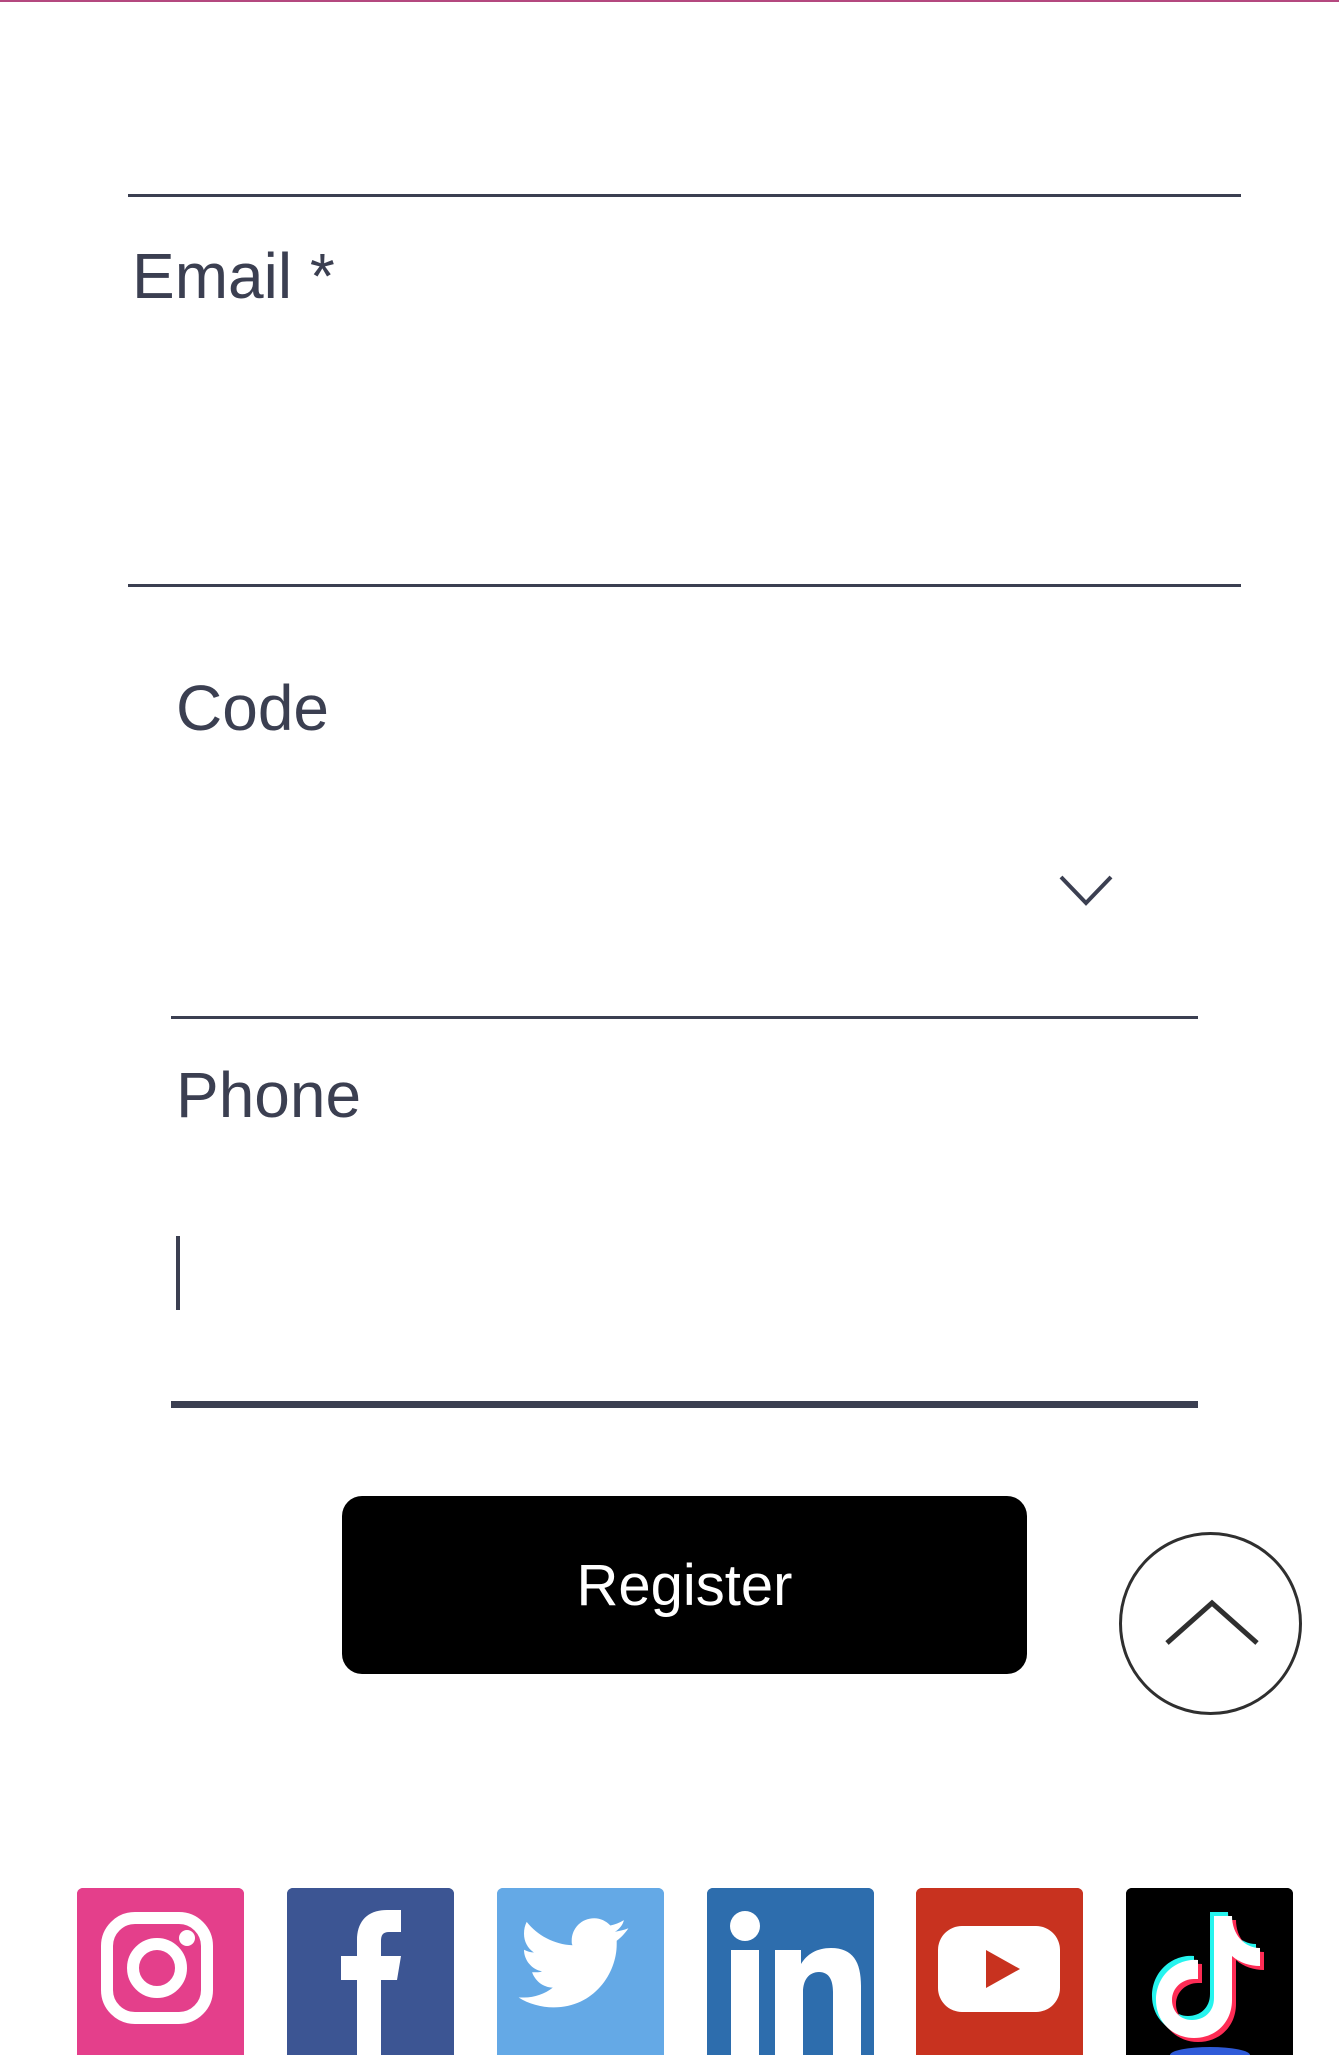 The height and width of the screenshot is (2055, 1339). Describe the element at coordinates (233, 276) in the screenshot. I see `email-label: Email *` at that location.